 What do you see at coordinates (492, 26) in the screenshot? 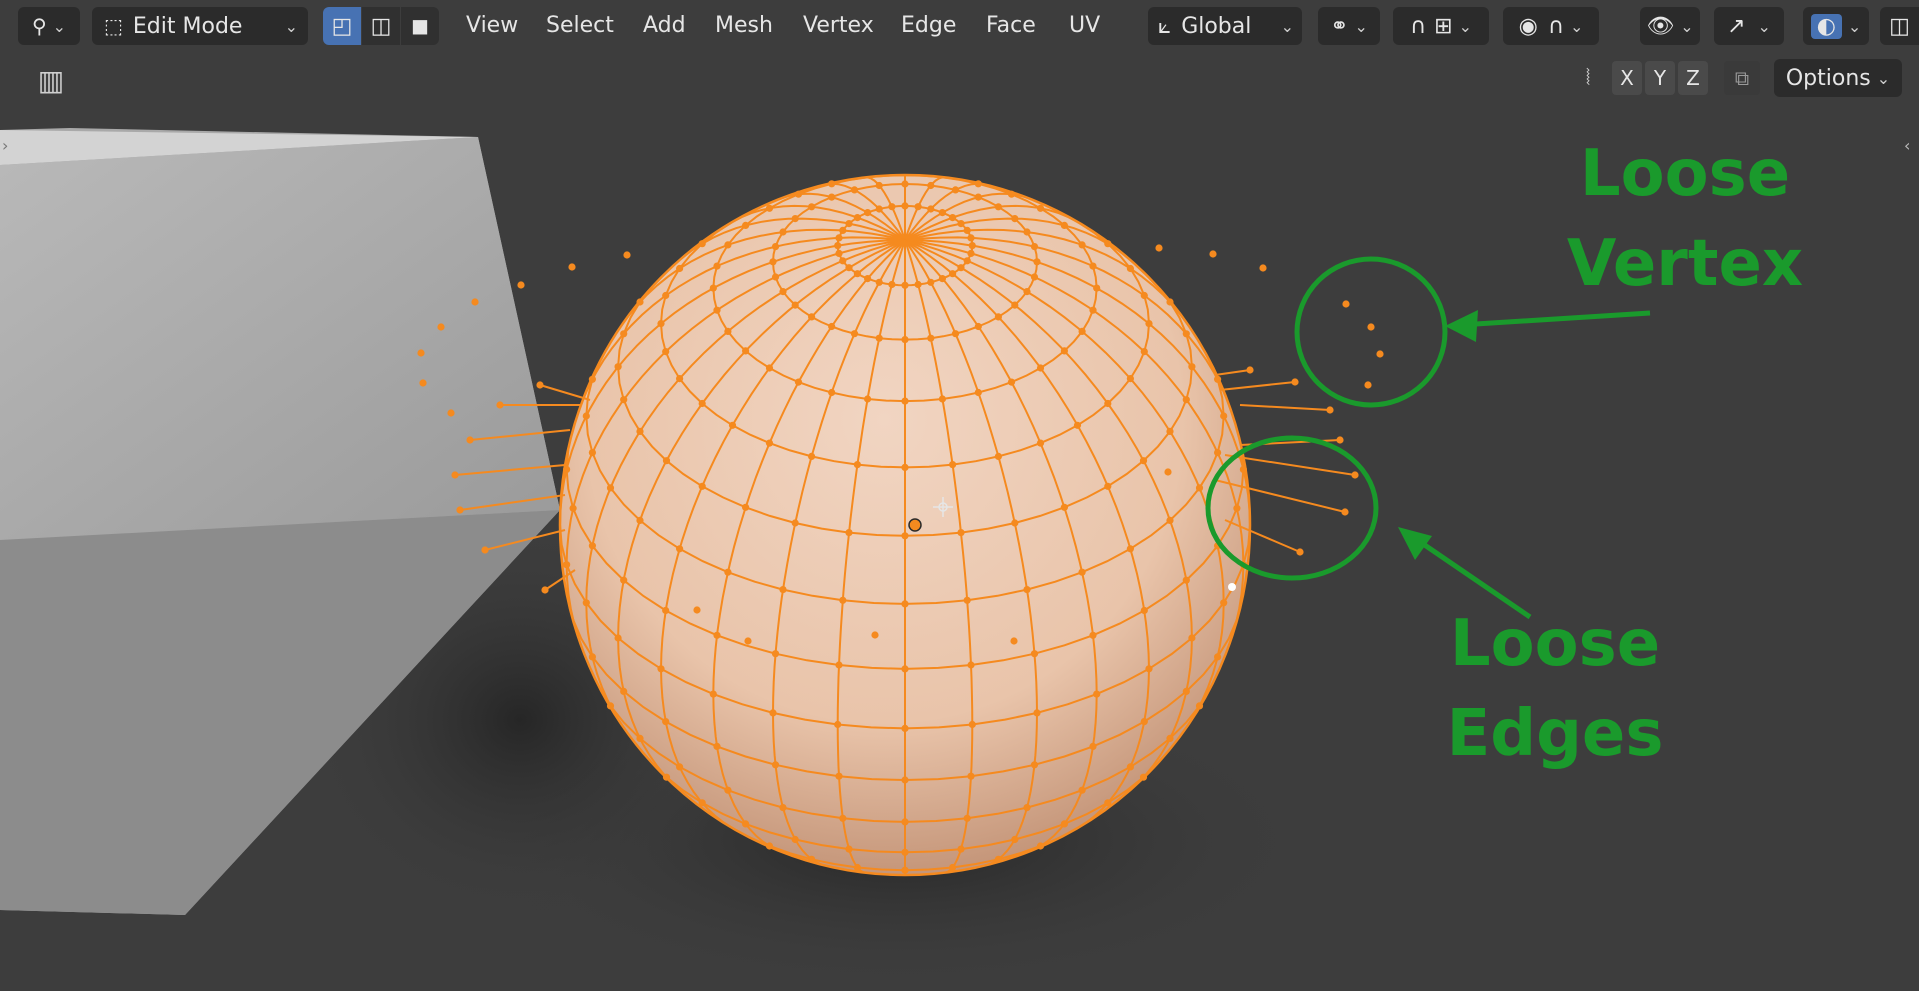
I see `menu-view: View` at bounding box center [492, 26].